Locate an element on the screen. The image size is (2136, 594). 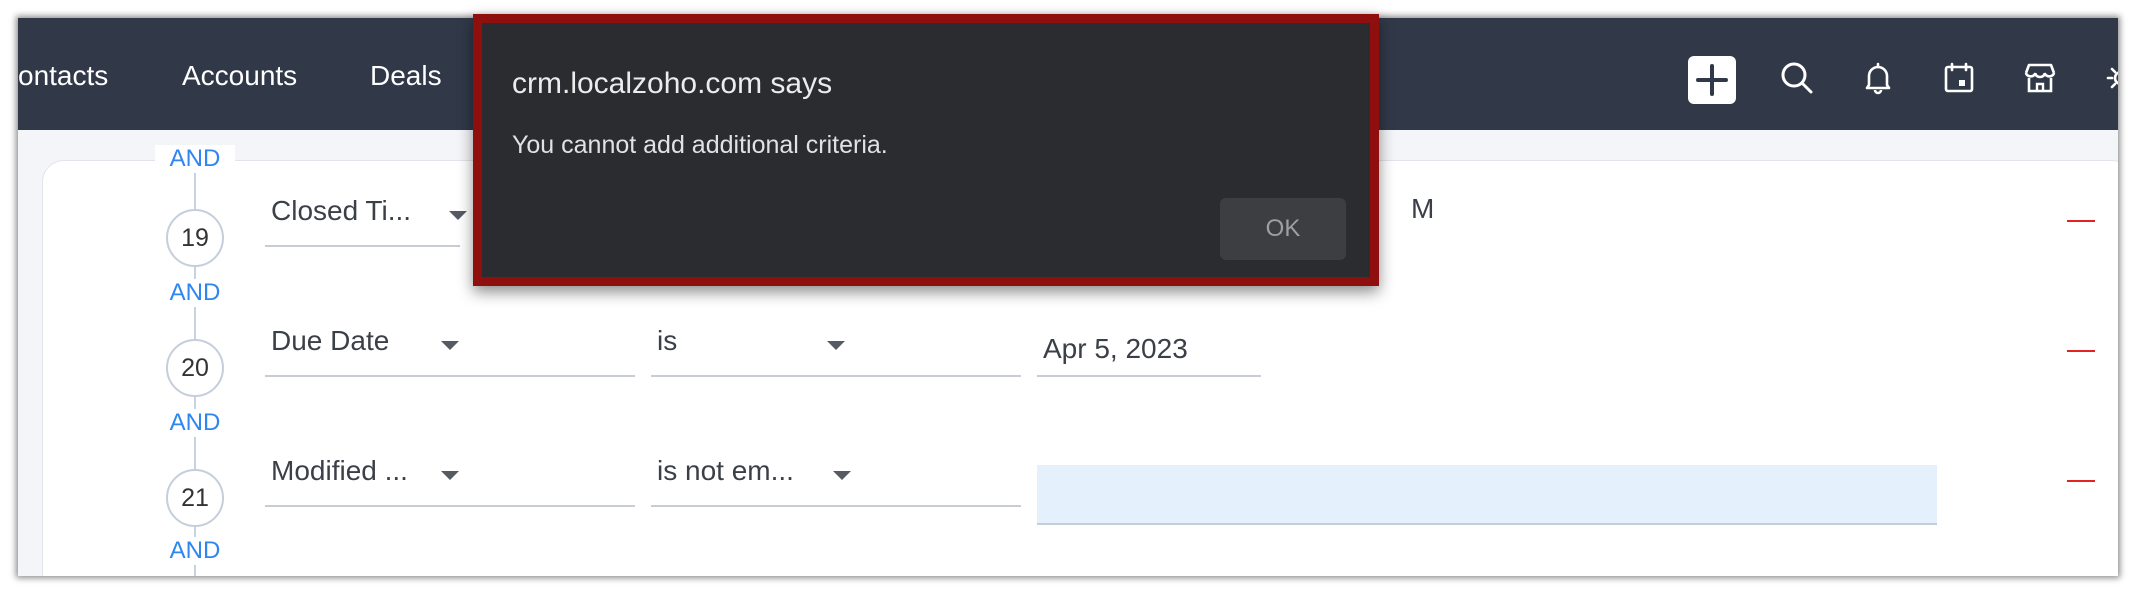
value-field-19-text: M is located at coordinates (1423, 208).